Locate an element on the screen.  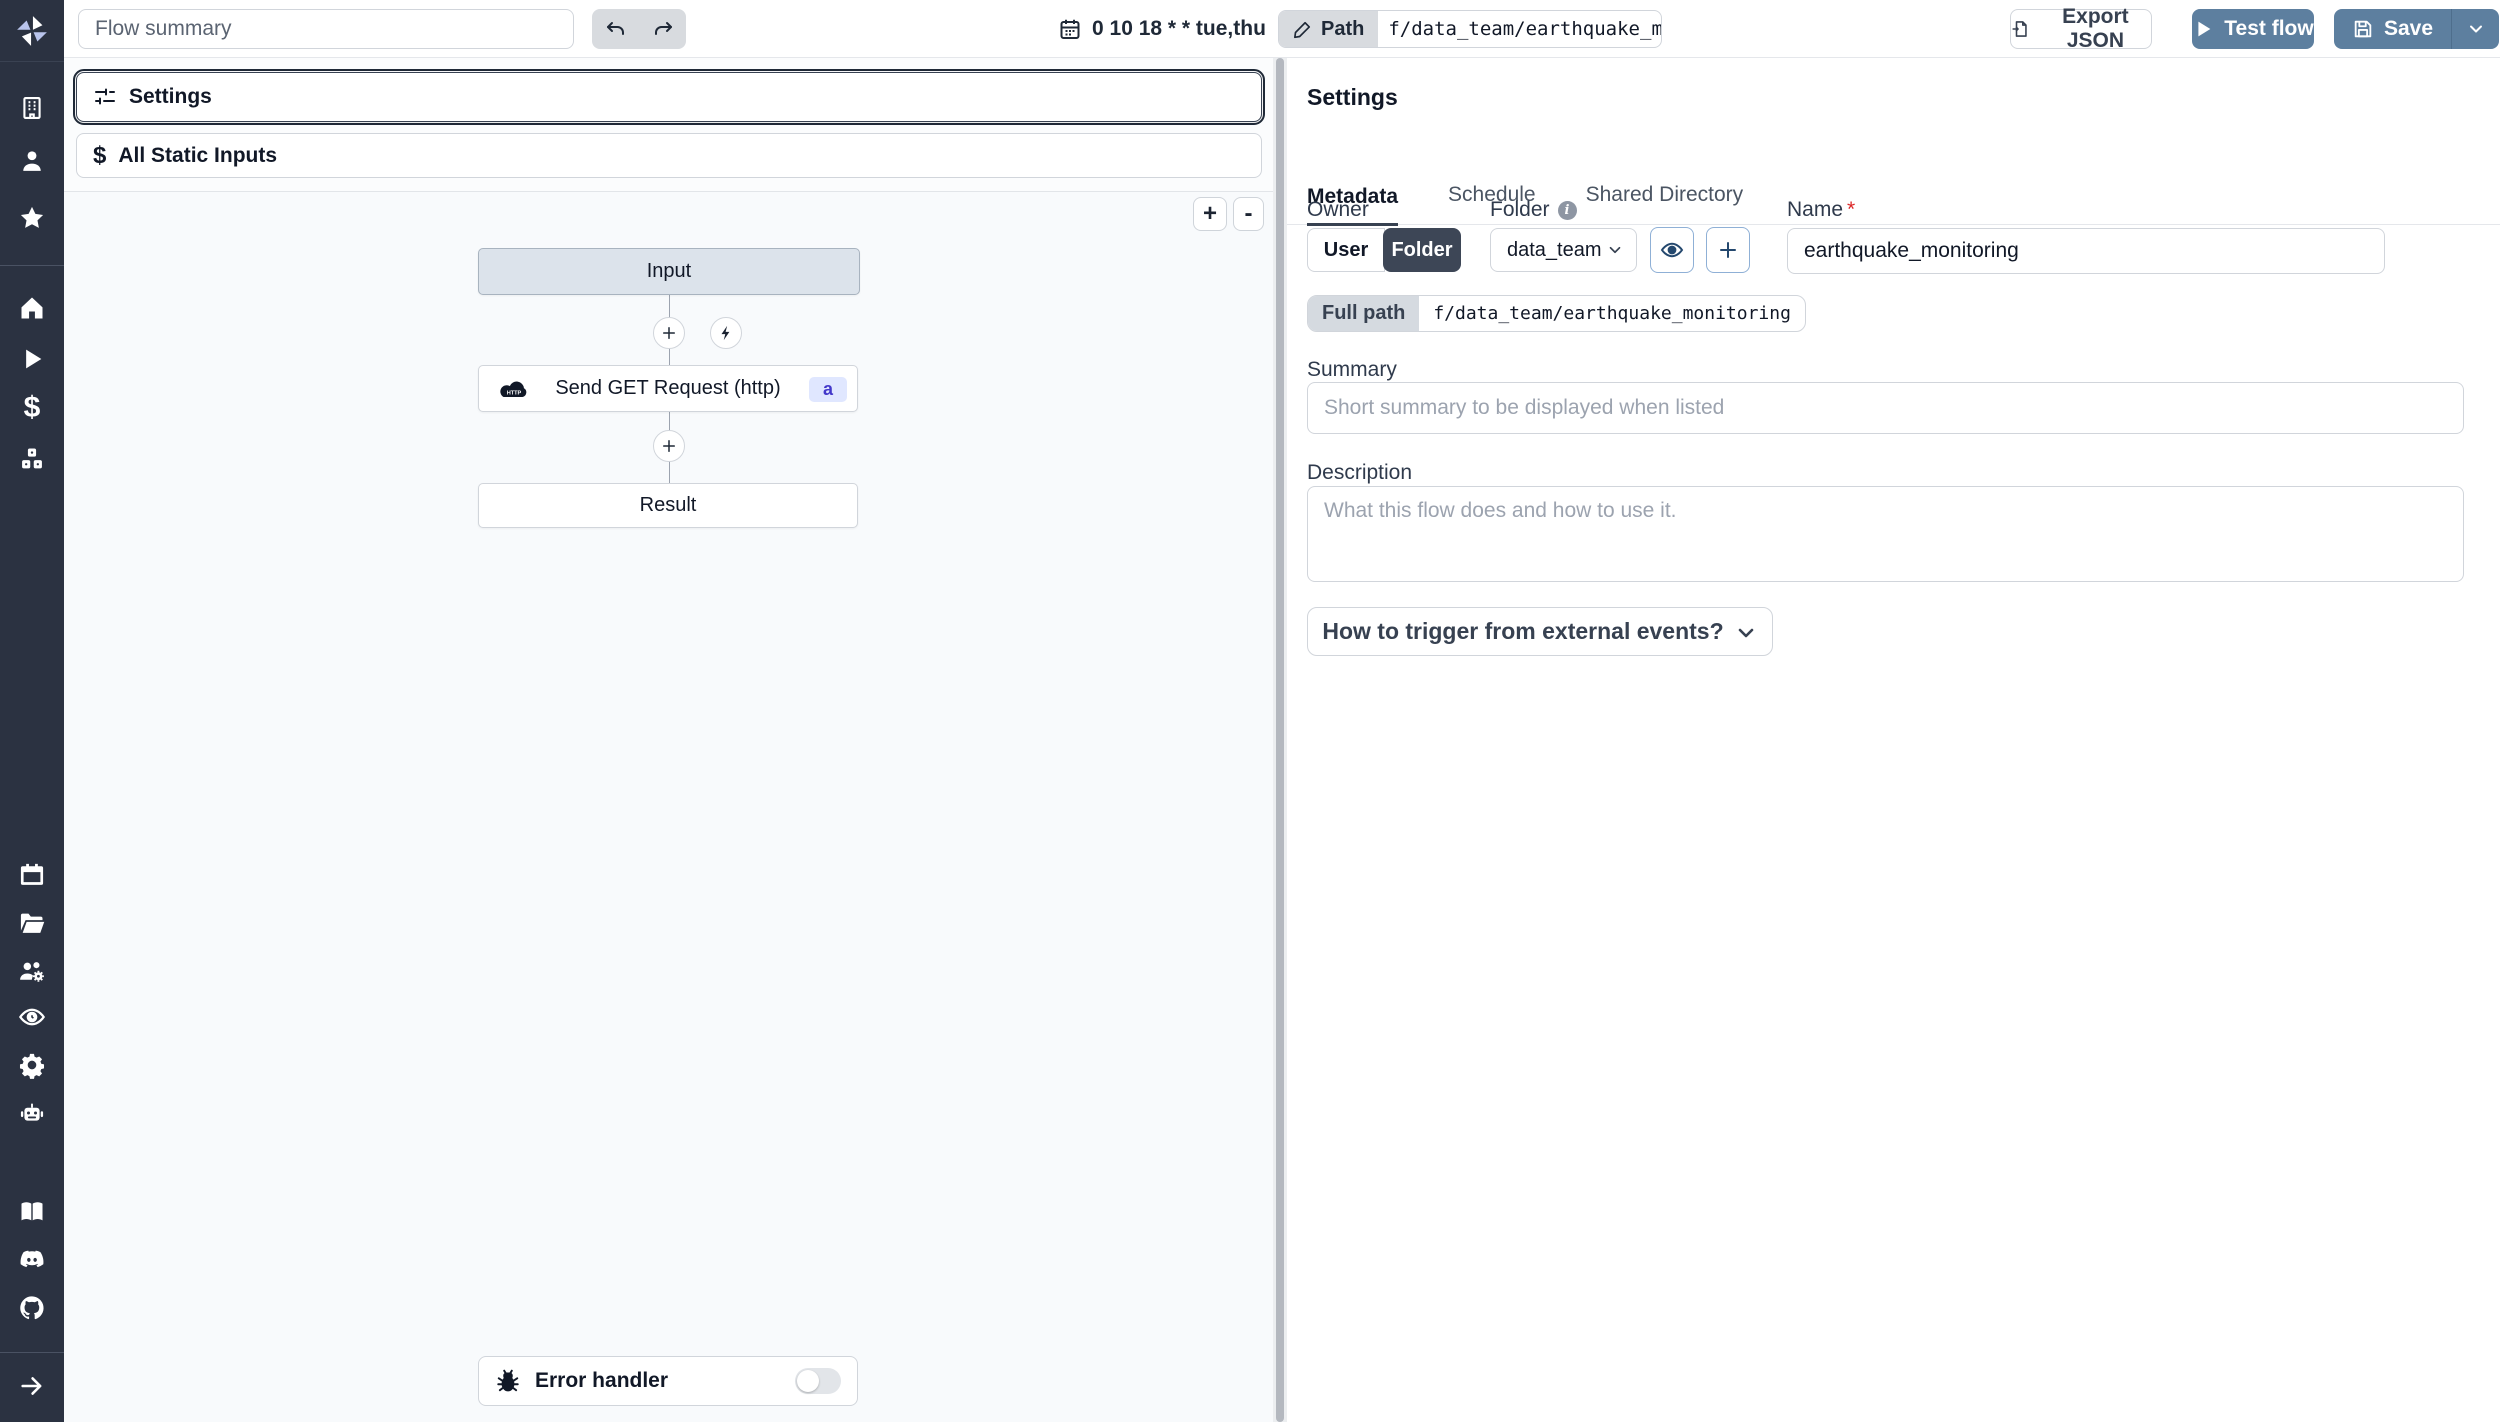
required-asterisk: * is located at coordinates (1851, 209).